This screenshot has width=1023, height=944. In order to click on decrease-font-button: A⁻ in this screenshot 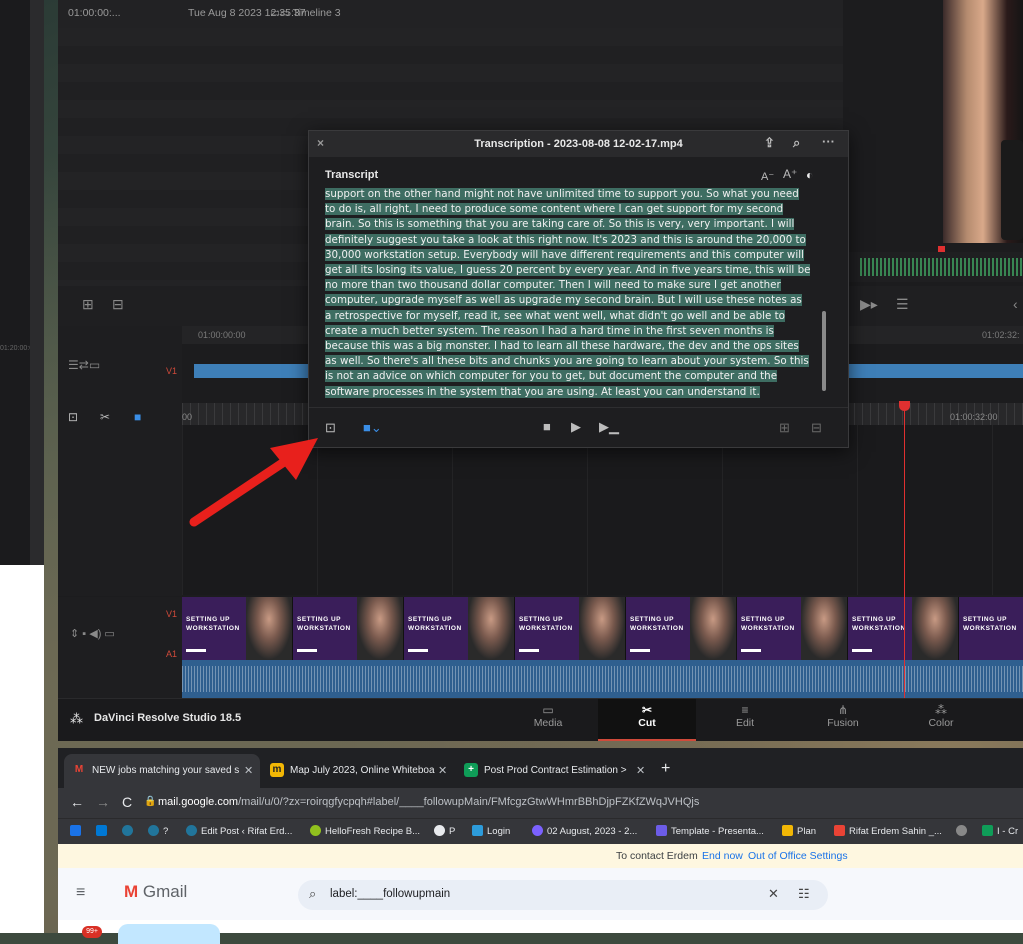, I will do `click(767, 176)`.